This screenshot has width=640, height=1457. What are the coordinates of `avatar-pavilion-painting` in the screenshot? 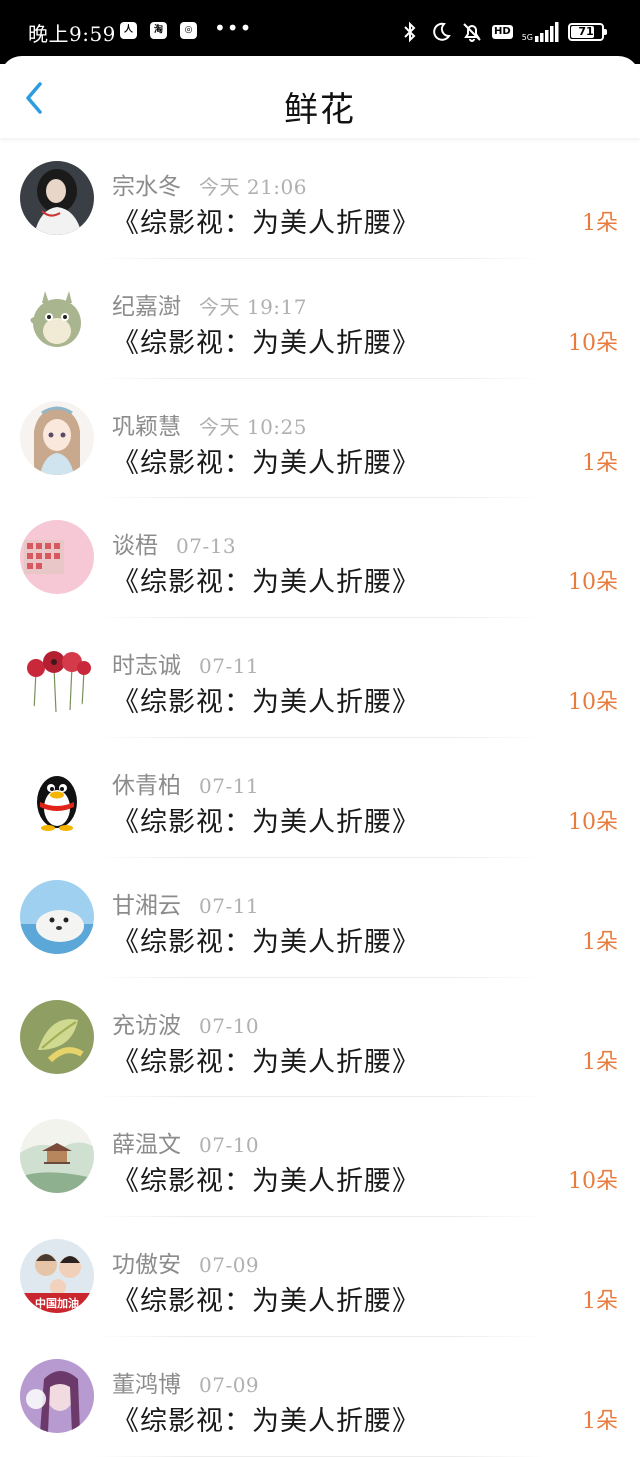 It's located at (57, 1156).